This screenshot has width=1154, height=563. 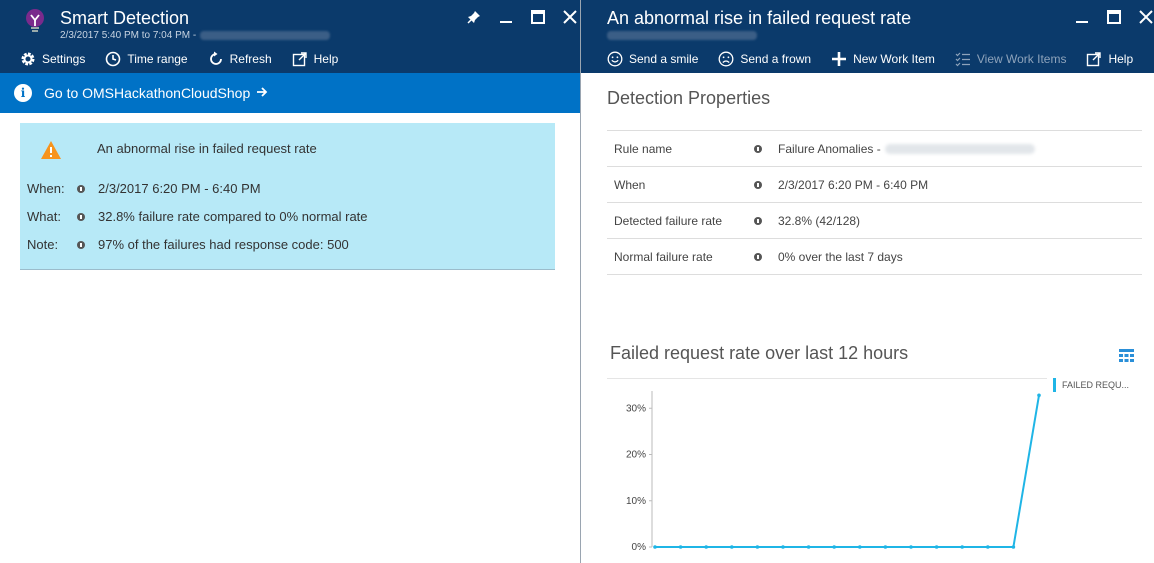 I want to click on property-name: Normal failure rate, so click(x=663, y=256).